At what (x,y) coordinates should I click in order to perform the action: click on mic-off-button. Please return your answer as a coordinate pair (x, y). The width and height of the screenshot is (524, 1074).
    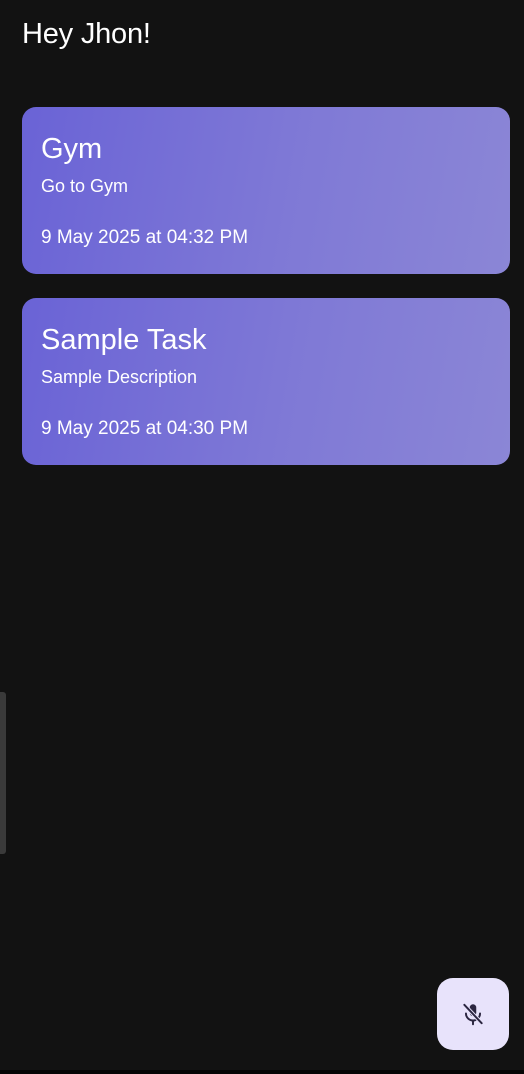
    Looking at the image, I should click on (473, 1014).